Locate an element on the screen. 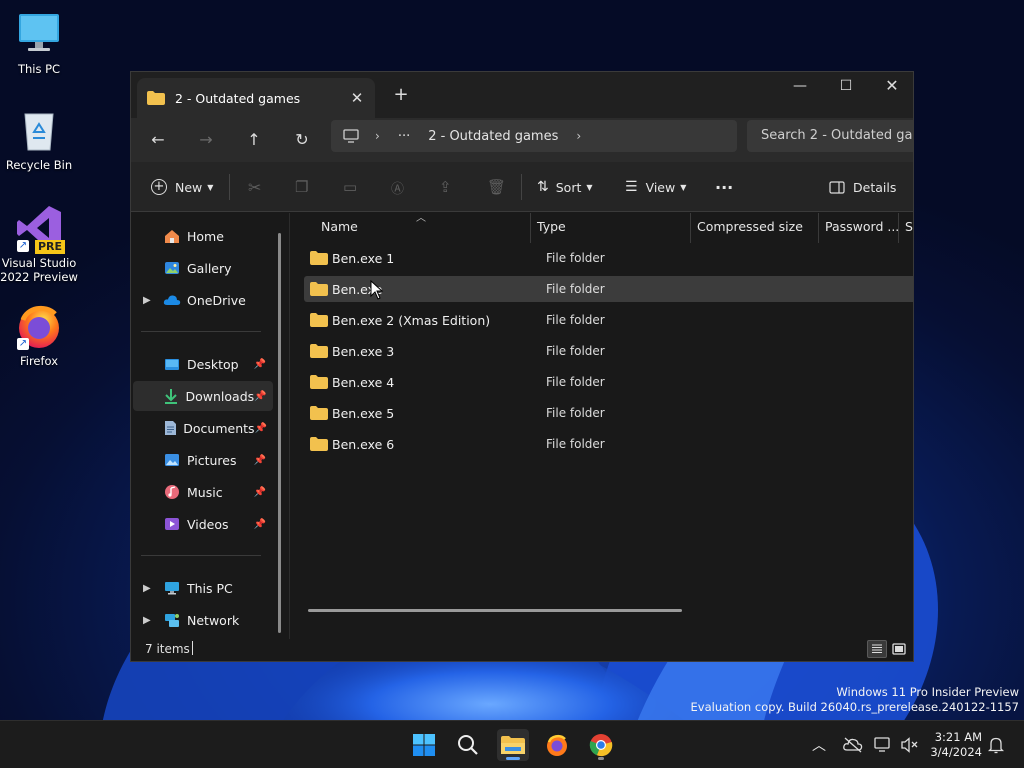 This screenshot has height=768, width=1024. column-size: Si is located at coordinates (906, 228).